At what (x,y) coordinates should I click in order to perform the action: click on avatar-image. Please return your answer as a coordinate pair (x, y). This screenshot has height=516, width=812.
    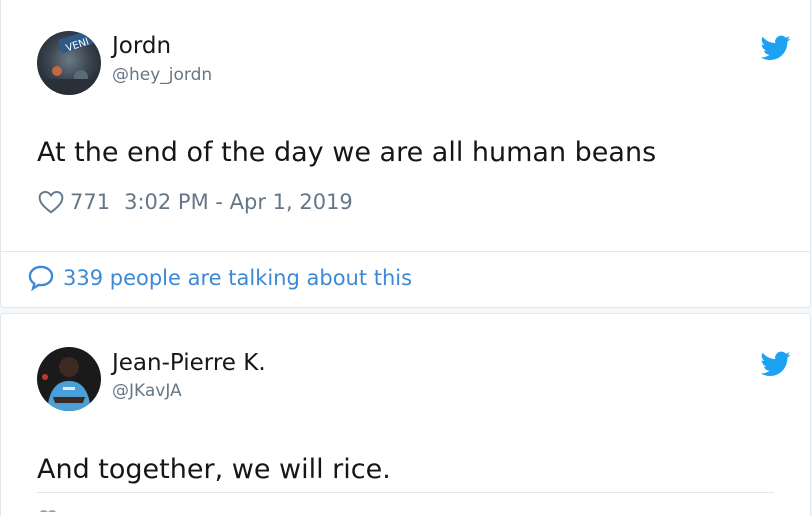
    Looking at the image, I should click on (69, 379).